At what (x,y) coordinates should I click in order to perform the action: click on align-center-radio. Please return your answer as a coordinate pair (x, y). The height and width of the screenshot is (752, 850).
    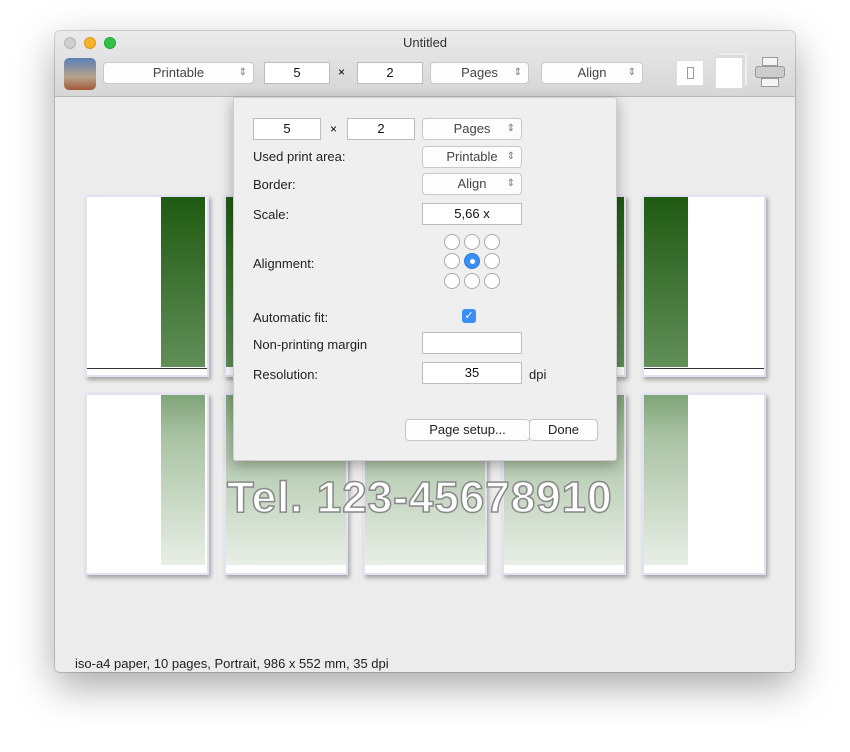
    Looking at the image, I should click on (472, 261).